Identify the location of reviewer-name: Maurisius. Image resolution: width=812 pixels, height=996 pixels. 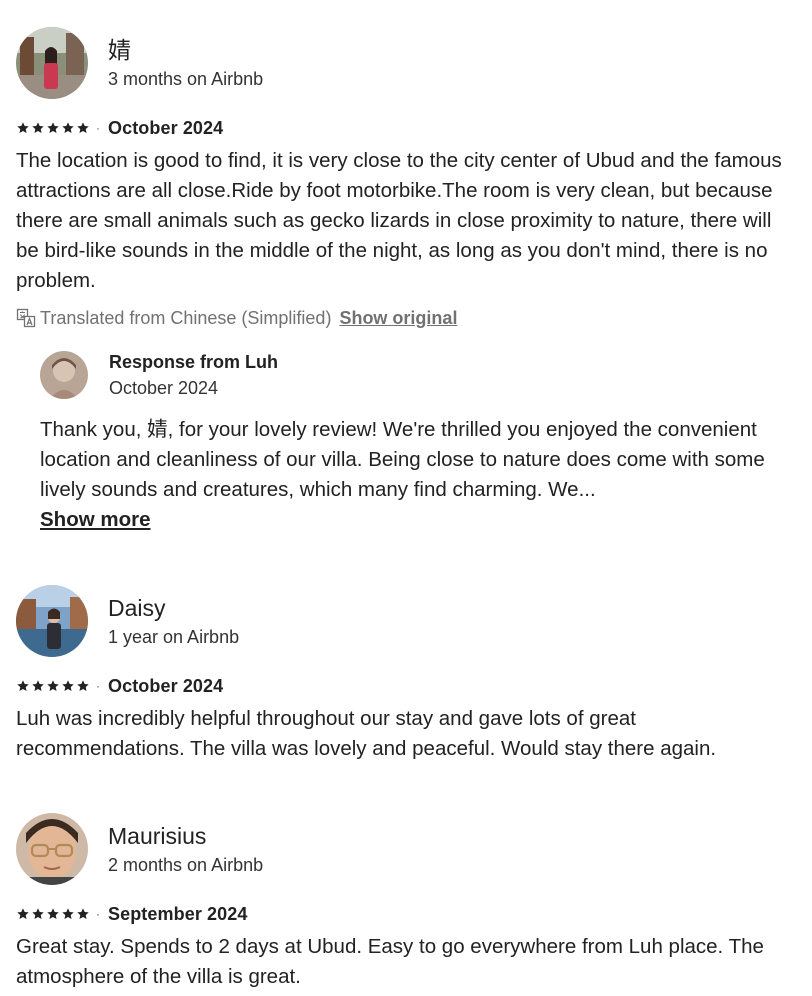
(157, 836).